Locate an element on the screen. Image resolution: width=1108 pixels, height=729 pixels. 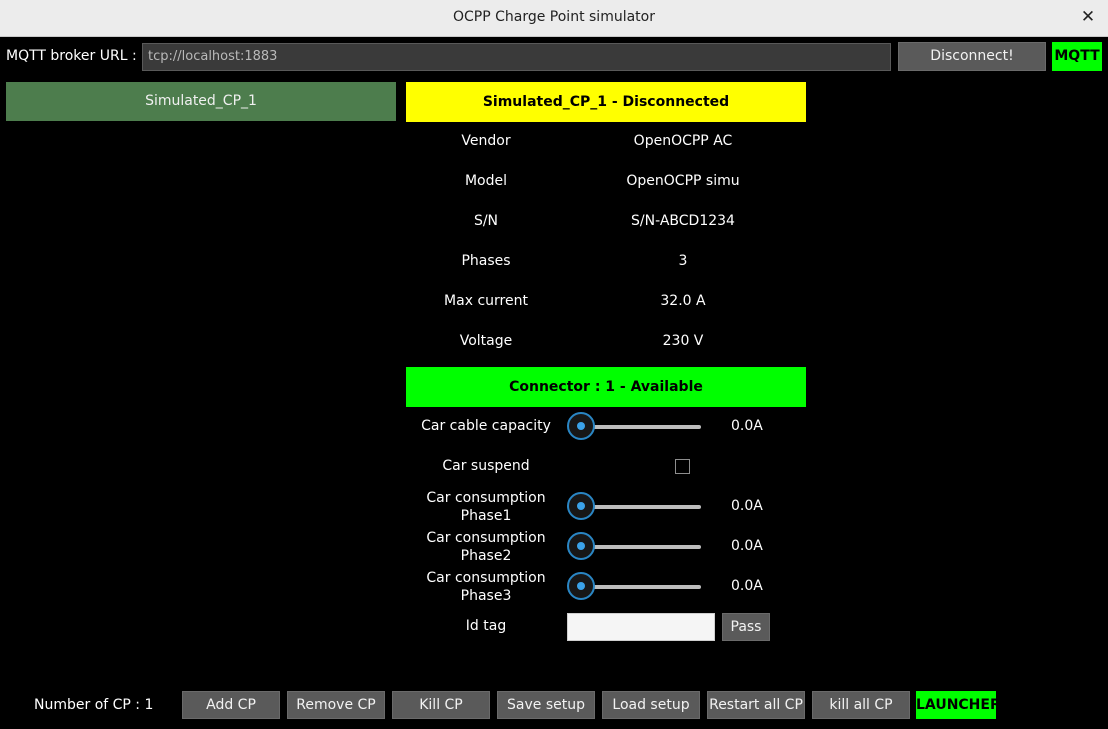
phases-label: Phases is located at coordinates (486, 261).